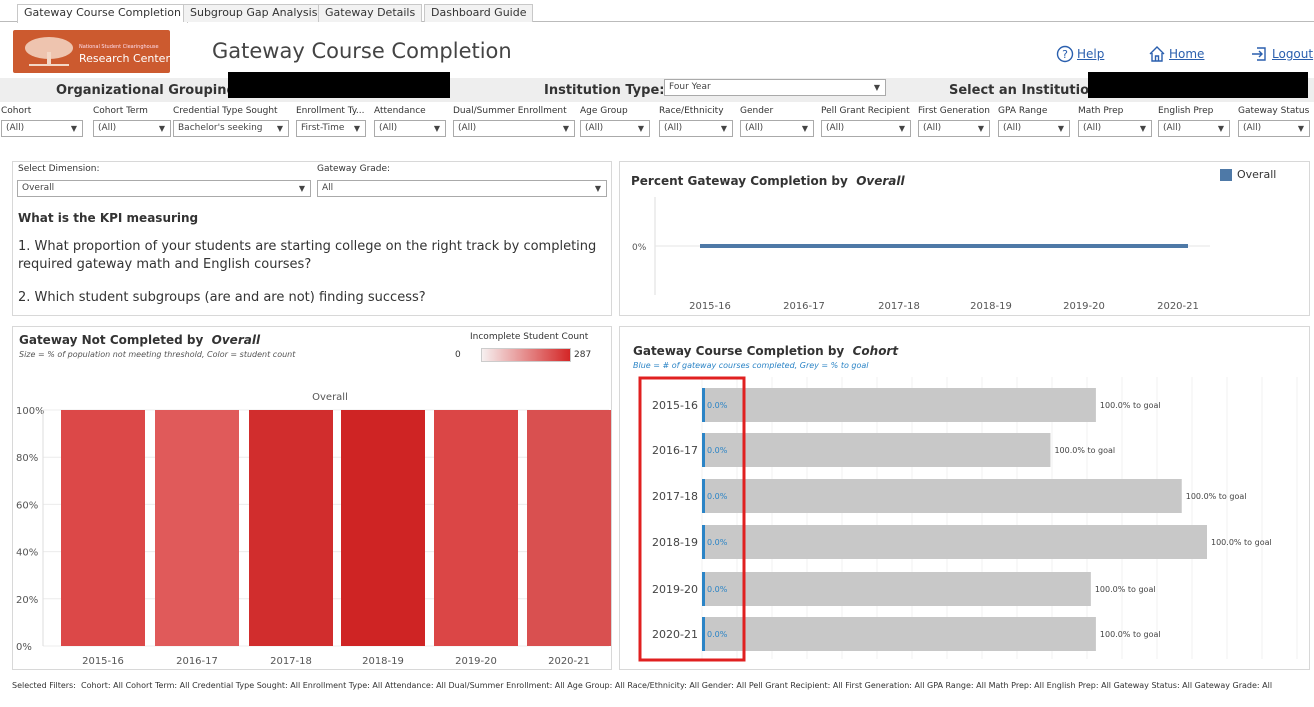 The width and height of the screenshot is (1314, 707). Describe the element at coordinates (569, 661) in the screenshot. I see `x-tick-label: 2020-21` at that location.